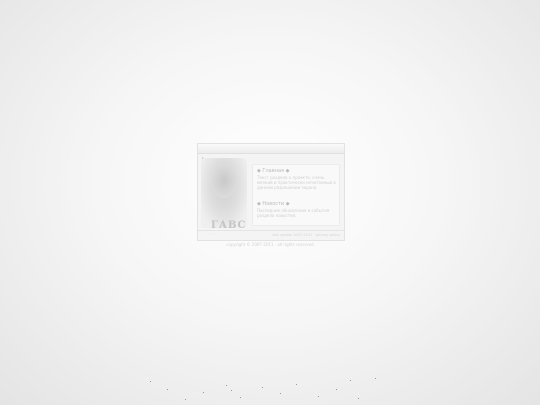  I want to click on news-heading: ◆ Новости ◆, so click(273, 204).